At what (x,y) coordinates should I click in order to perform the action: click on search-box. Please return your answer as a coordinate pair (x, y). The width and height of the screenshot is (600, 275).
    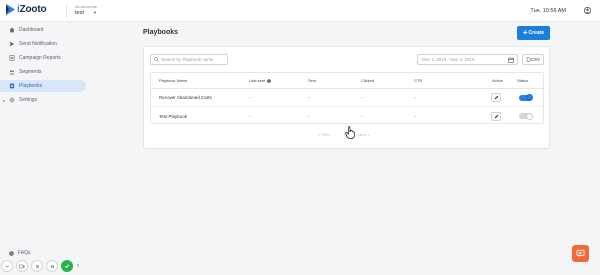
    Looking at the image, I should click on (189, 59).